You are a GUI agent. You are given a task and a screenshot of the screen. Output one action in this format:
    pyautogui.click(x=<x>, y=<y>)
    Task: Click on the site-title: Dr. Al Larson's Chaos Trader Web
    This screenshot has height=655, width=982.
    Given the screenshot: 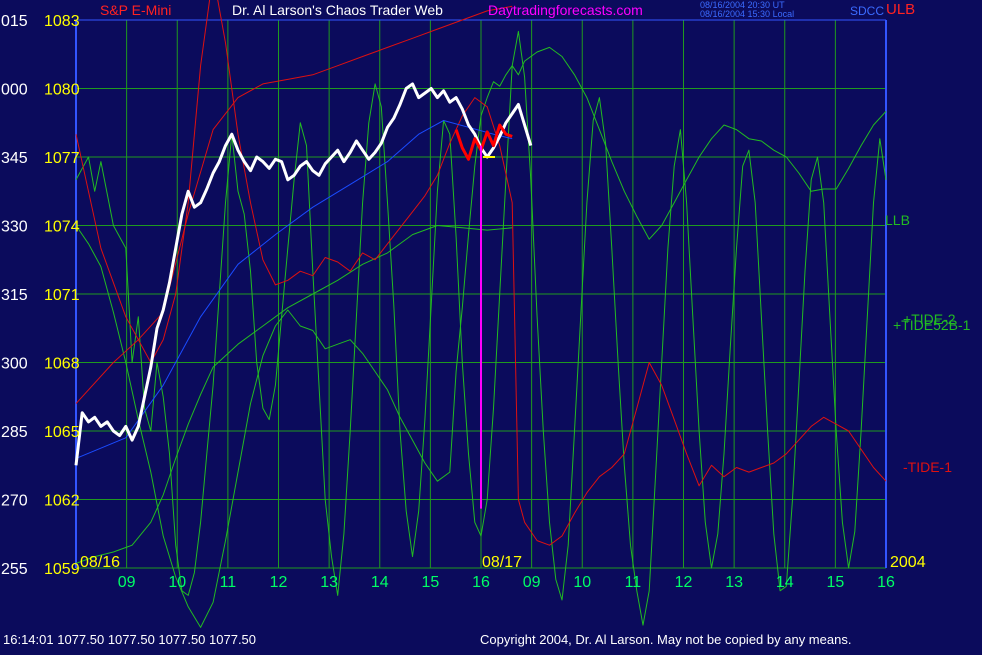 What is the action you would take?
    pyautogui.click(x=337, y=10)
    